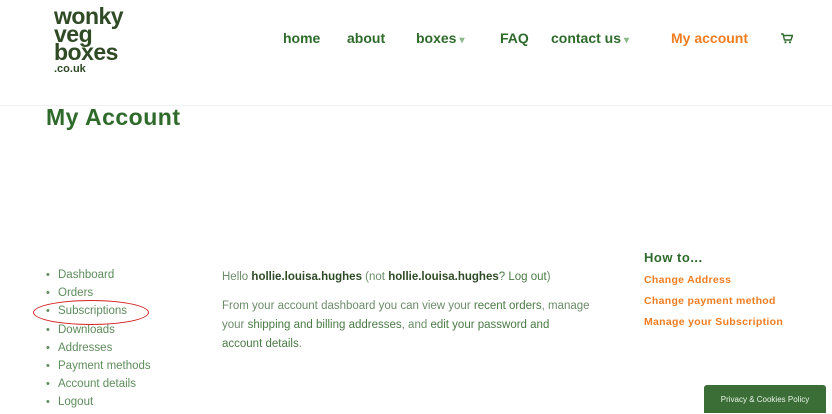 This screenshot has width=832, height=414. I want to click on desc-end: ., so click(300, 344).